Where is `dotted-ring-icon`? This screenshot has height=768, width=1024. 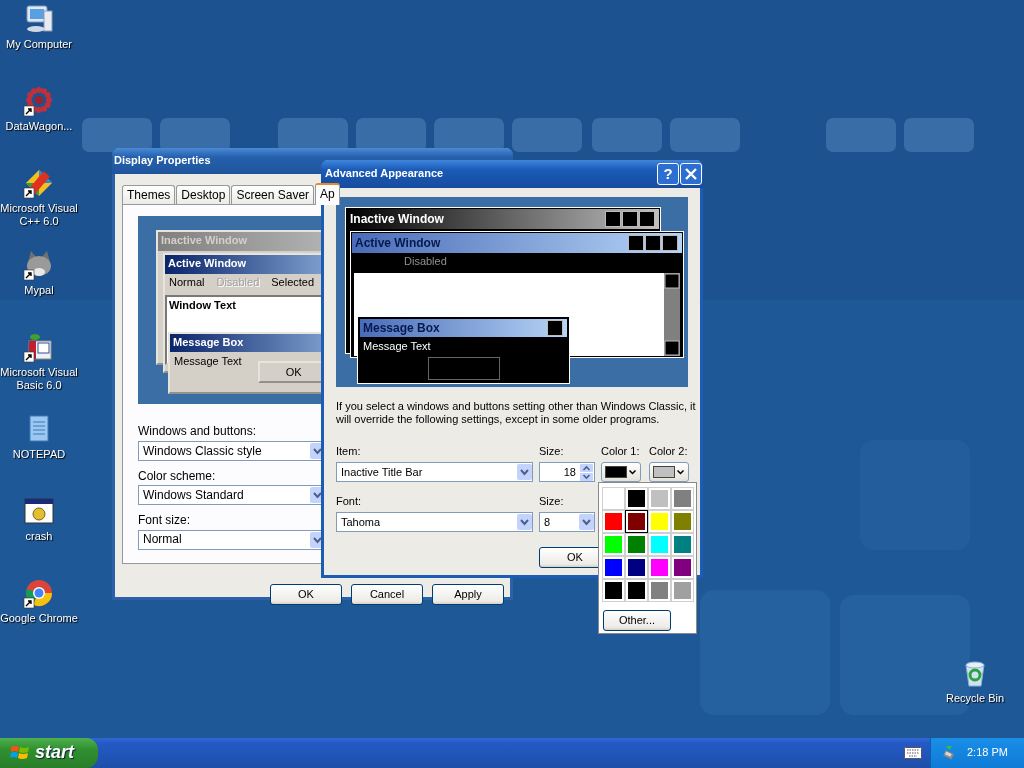
dotted-ring-icon is located at coordinates (39, 101).